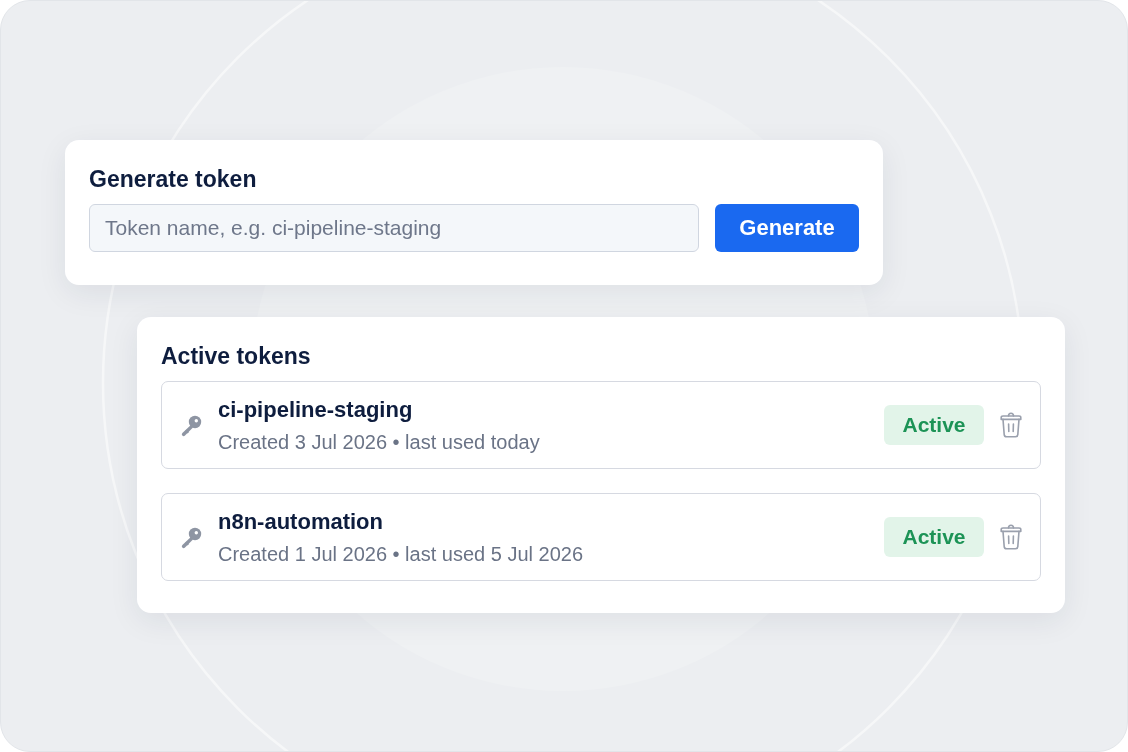 This screenshot has width=1128, height=752. I want to click on token-name-field: Token name, e.g. ci-pipeline-staging, so click(394, 228).